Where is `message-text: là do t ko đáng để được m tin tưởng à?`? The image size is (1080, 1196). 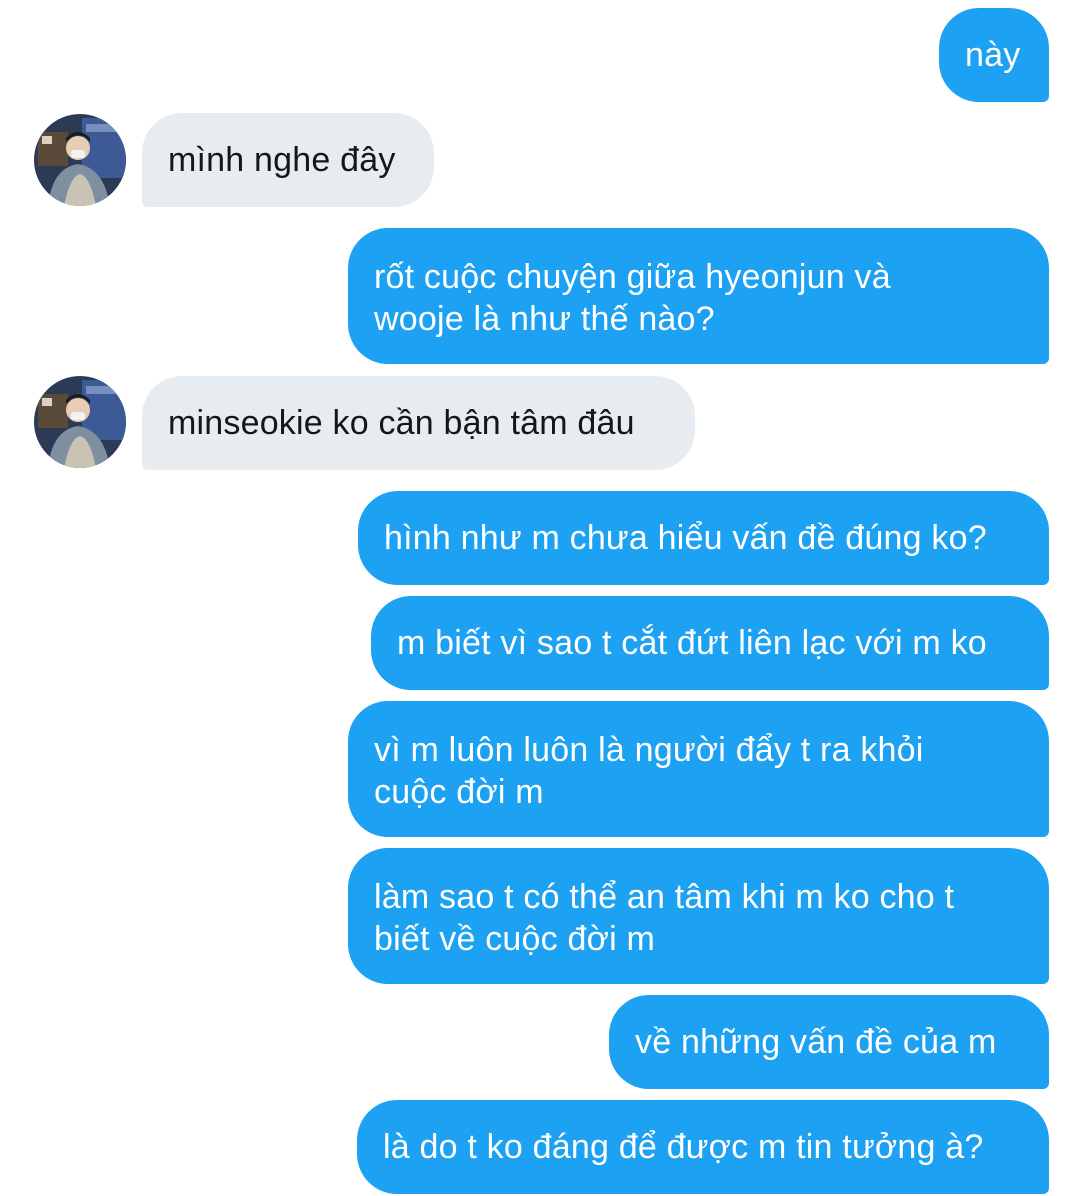
message-text: là do t ko đáng để được m tin tưởng à? is located at coordinates (683, 1147).